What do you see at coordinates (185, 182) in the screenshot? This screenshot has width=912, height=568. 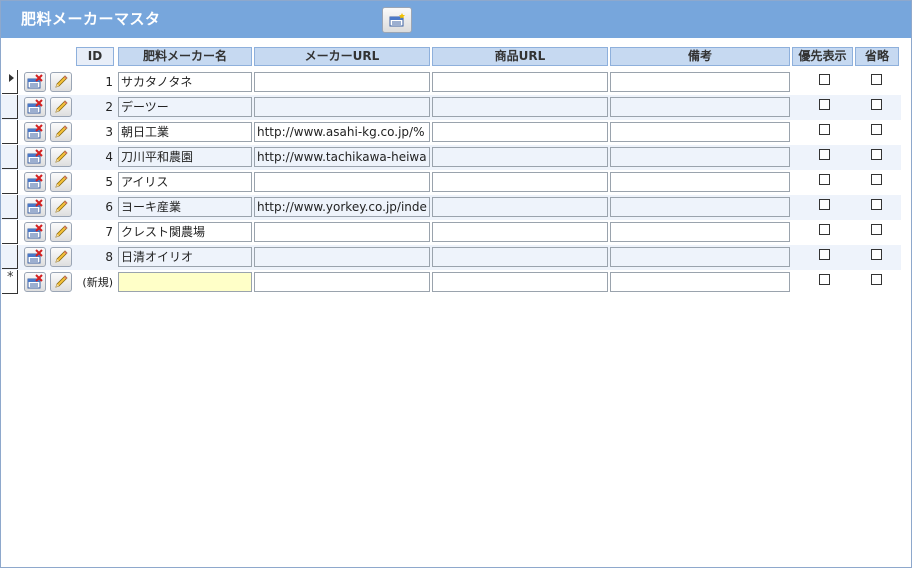 I see `maker-name-field: アイリス` at bounding box center [185, 182].